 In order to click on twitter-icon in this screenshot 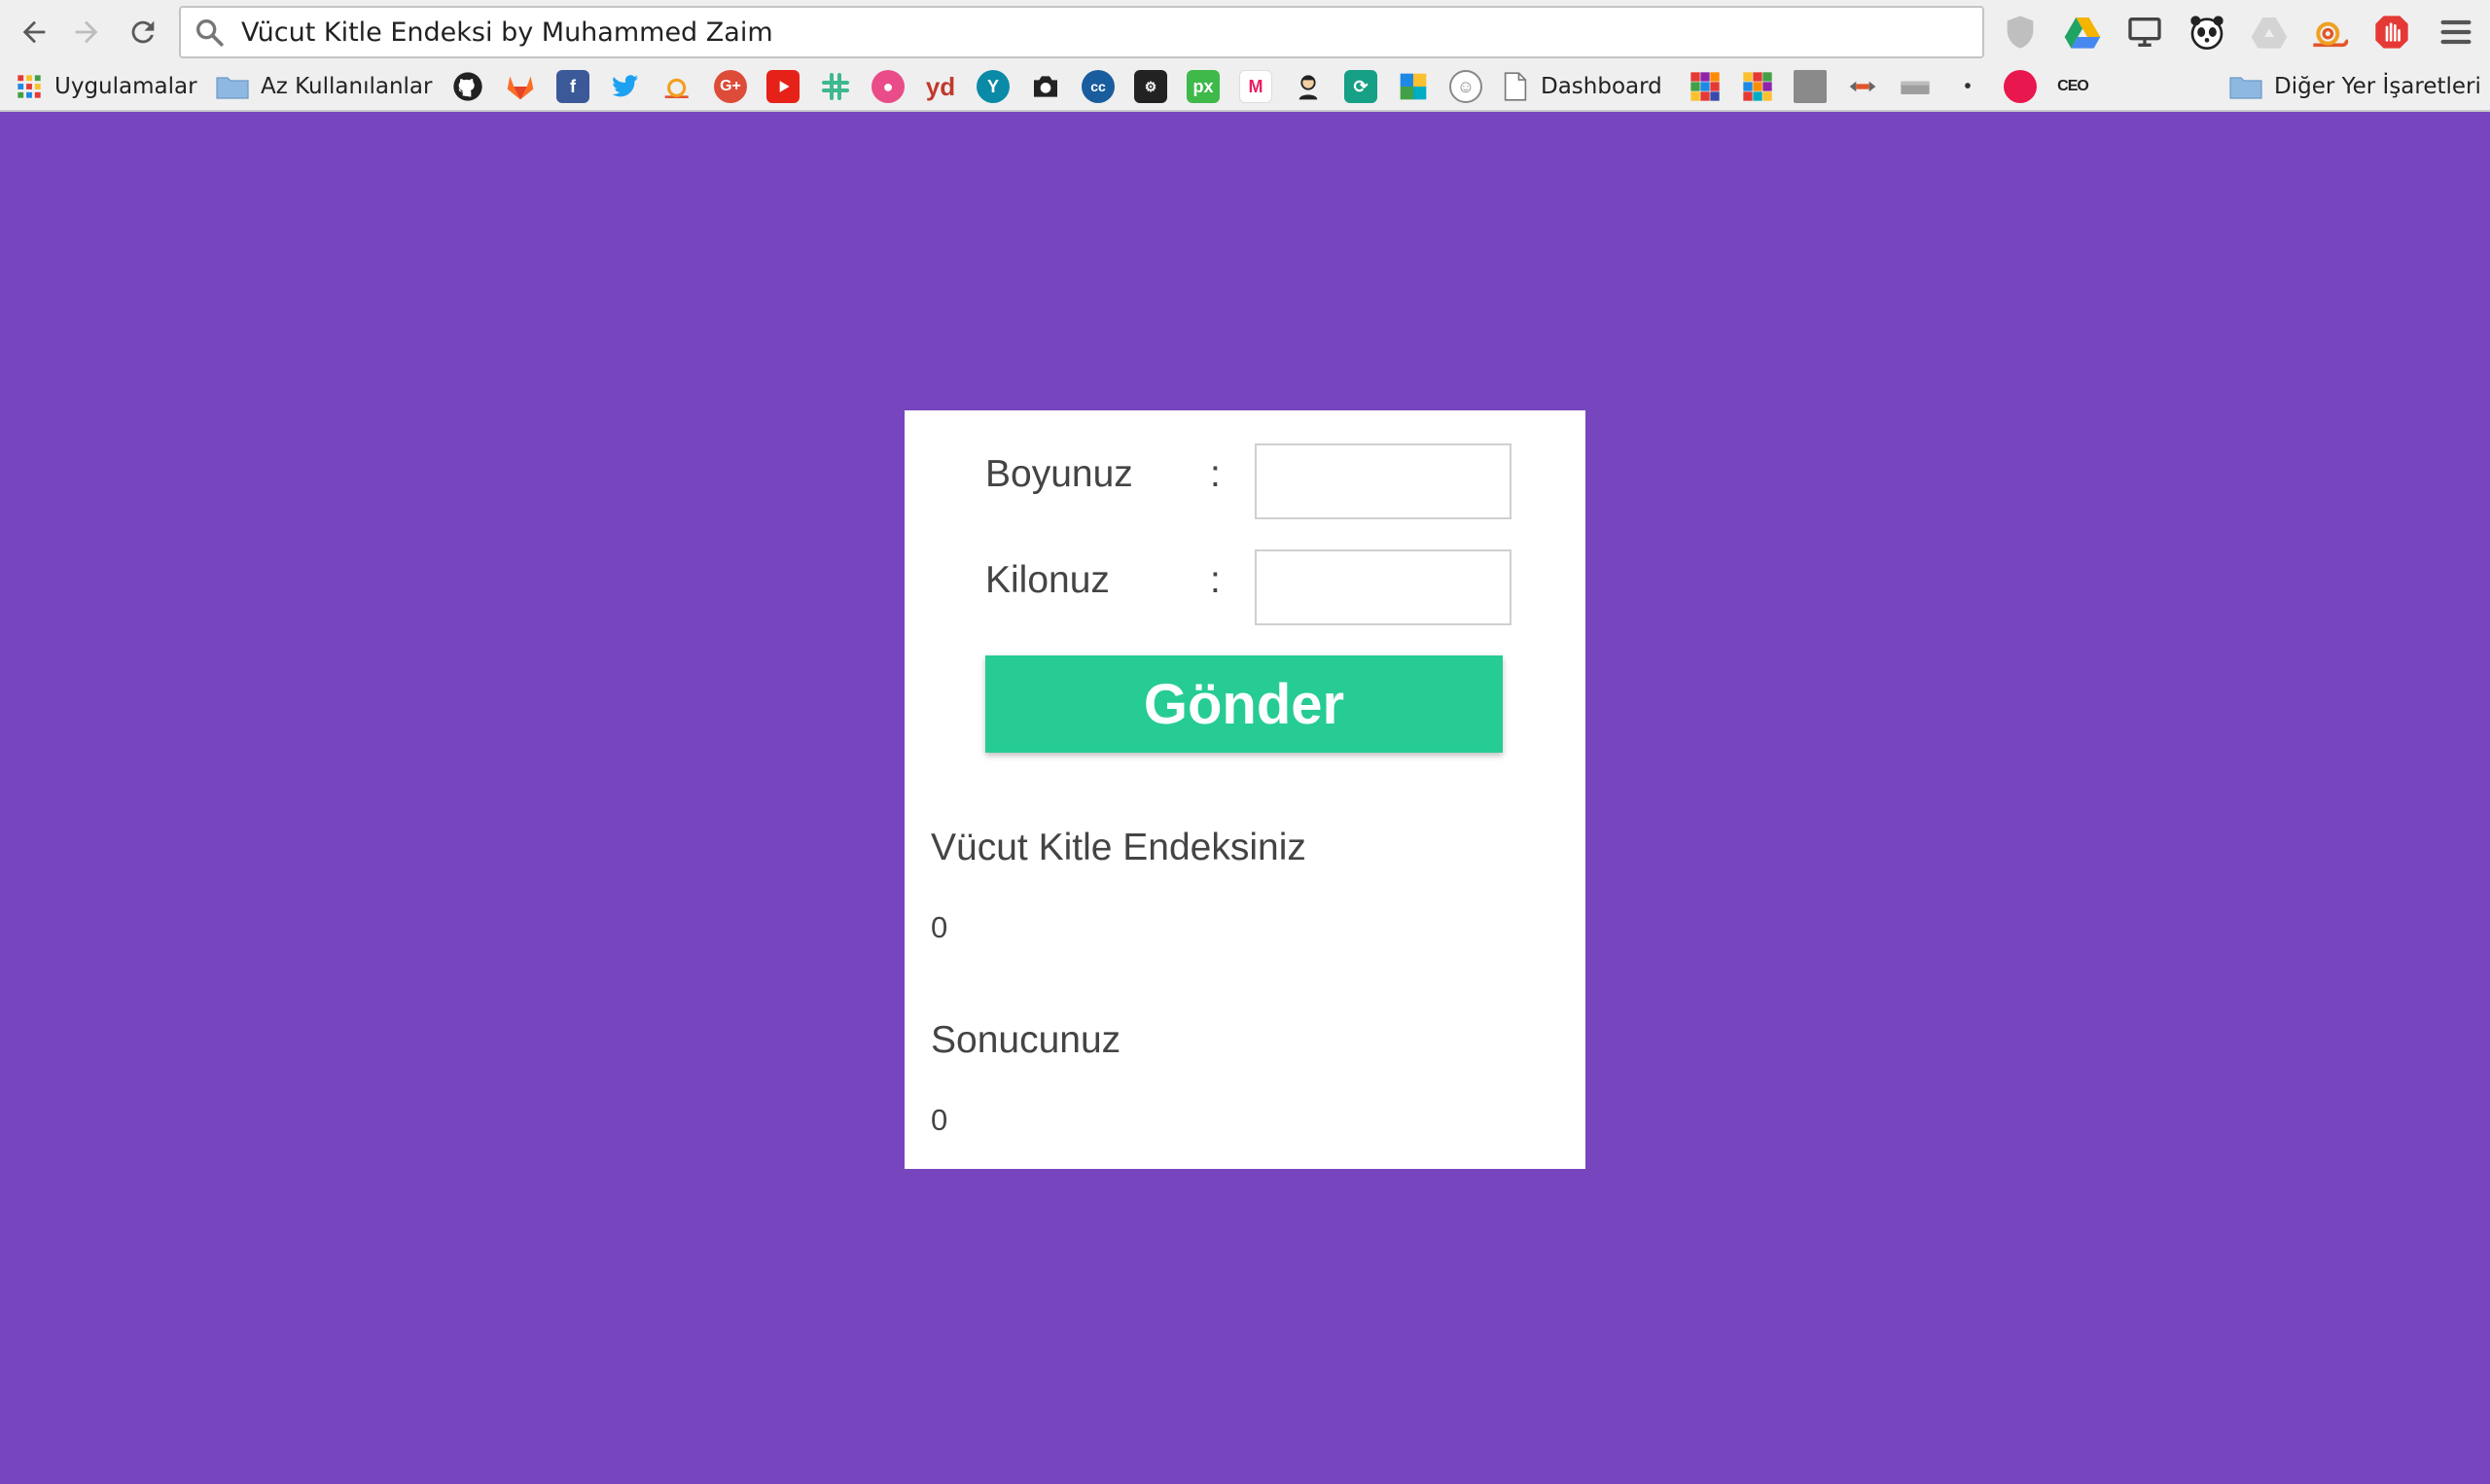, I will do `click(625, 86)`.